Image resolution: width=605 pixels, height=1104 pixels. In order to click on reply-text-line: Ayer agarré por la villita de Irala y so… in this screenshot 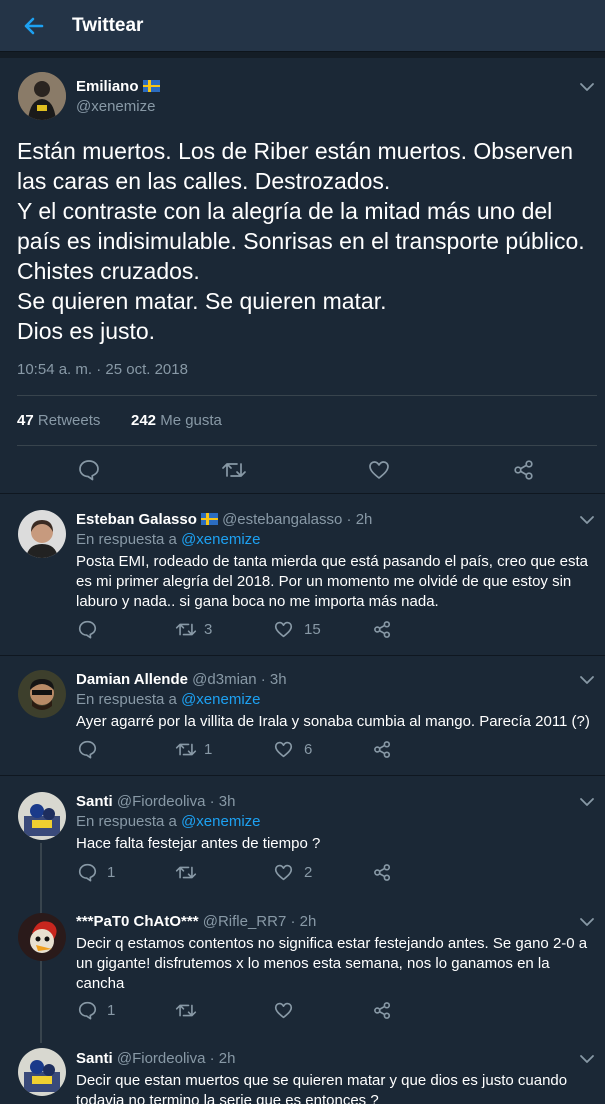, I will do `click(333, 721)`.